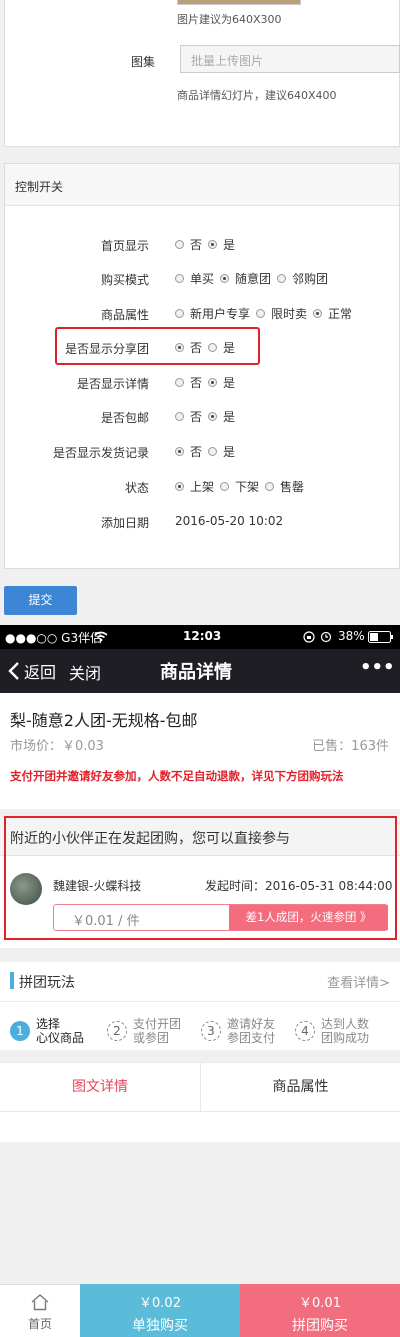 The image size is (400, 1337). Describe the element at coordinates (326, 637) in the screenshot. I see `alarm-icon` at that location.